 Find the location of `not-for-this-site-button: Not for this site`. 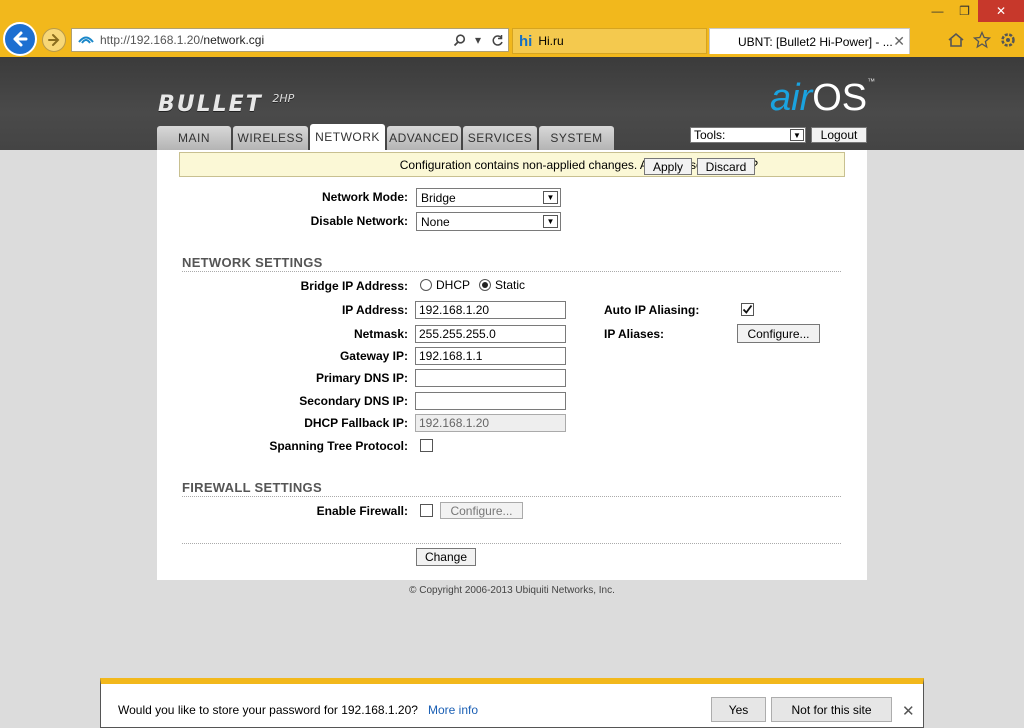

not-for-this-site-button: Not for this site is located at coordinates (831, 709).